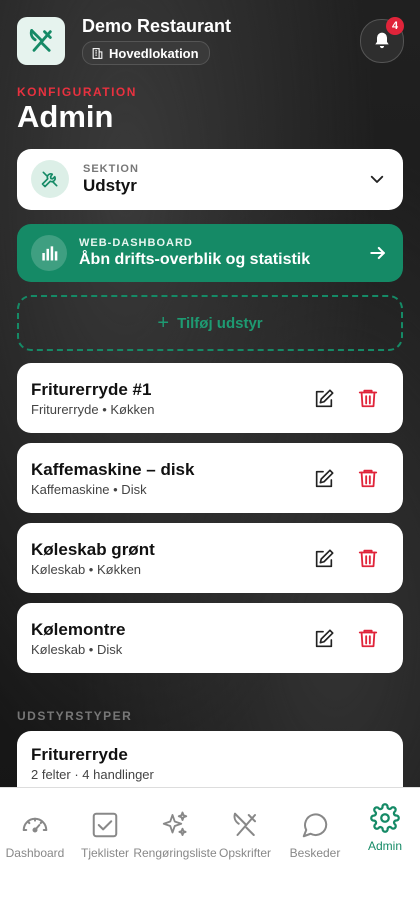 This screenshot has width=420, height=910. What do you see at coordinates (92, 774) in the screenshot?
I see `equipment-type-meta: 2 felter · 4 handlinger` at bounding box center [92, 774].